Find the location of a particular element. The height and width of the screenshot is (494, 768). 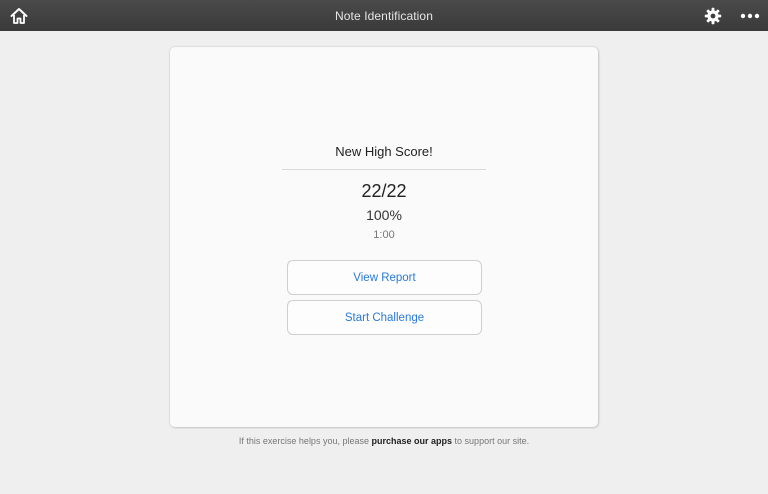

top-bar: Note Identification is located at coordinates (384, 15).